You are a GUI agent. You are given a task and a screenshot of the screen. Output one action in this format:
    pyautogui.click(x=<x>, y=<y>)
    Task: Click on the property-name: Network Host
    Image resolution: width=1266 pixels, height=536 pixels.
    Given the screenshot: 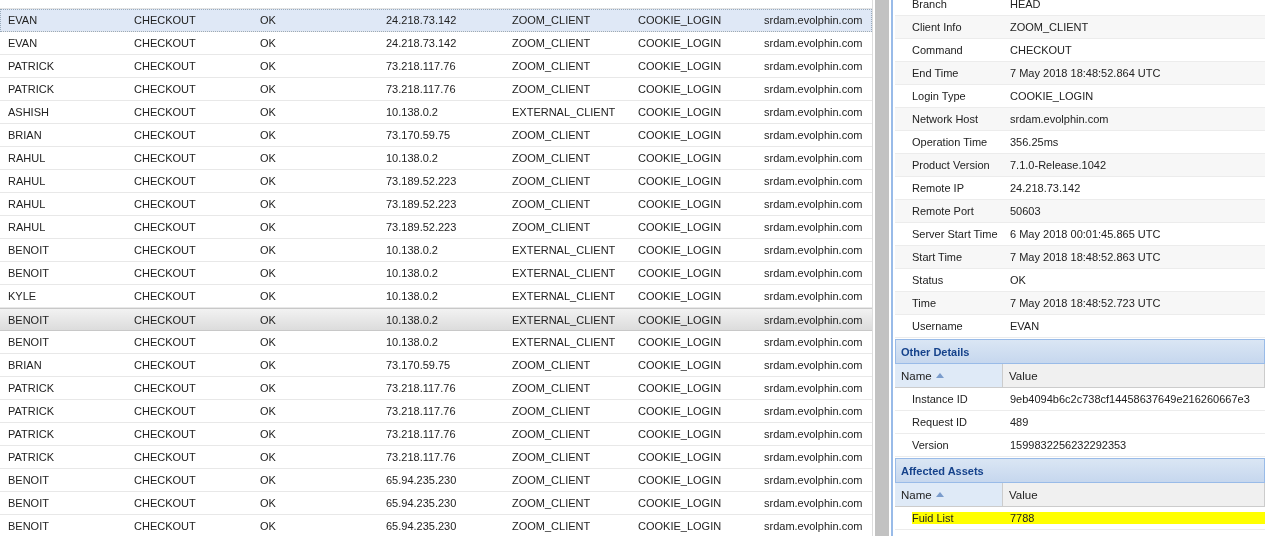 What is the action you would take?
    pyautogui.click(x=946, y=119)
    